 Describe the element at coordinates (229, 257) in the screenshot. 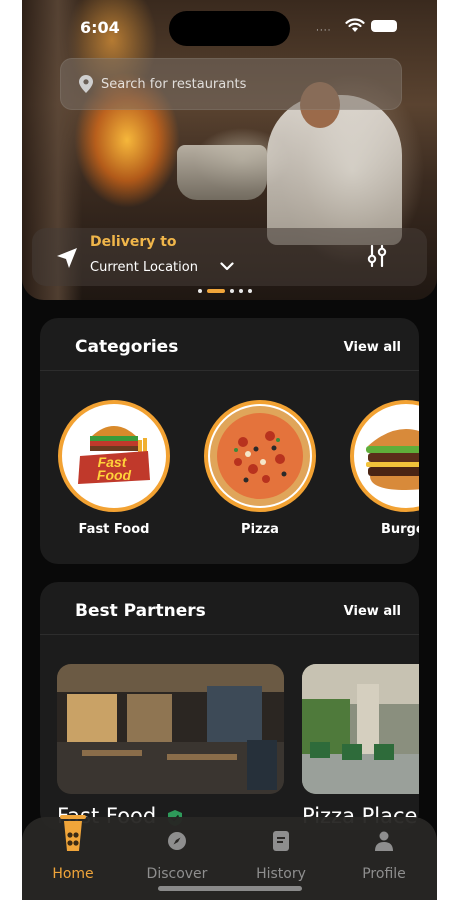

I see `delivery-location-bar: Delivery to Current Location` at that location.